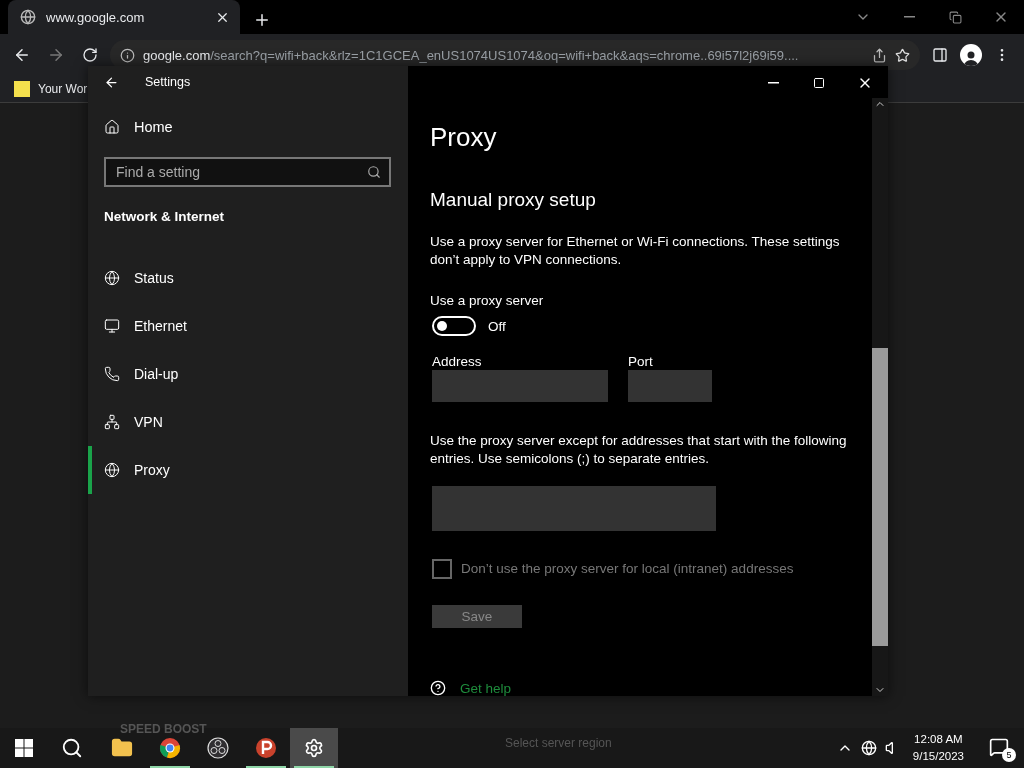 This screenshot has width=1024, height=768. Describe the element at coordinates (248, 374) in the screenshot. I see `sidebar-item: Dial-up` at that location.